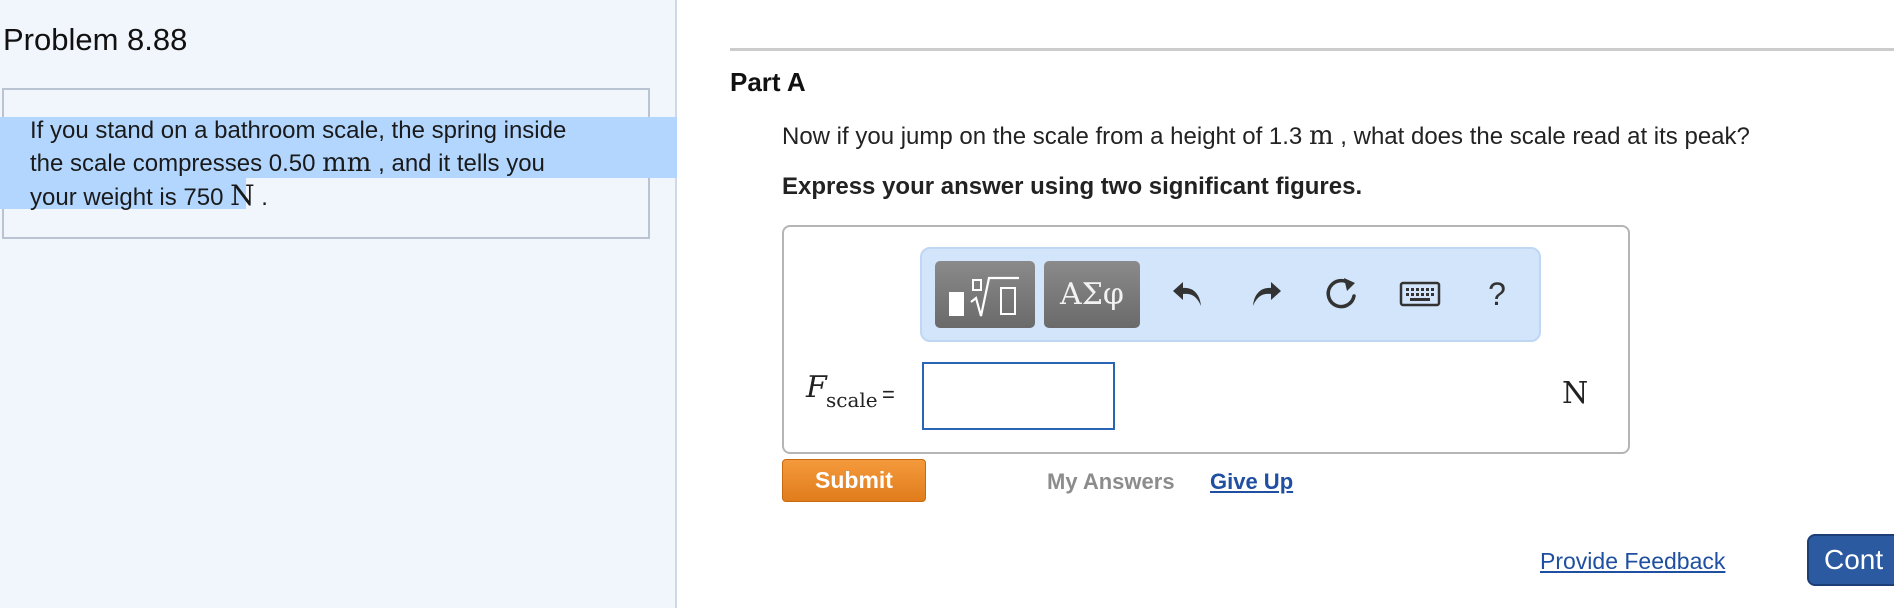 The image size is (1894, 608). What do you see at coordinates (816, 387) in the screenshot?
I see `answer-variable: F` at bounding box center [816, 387].